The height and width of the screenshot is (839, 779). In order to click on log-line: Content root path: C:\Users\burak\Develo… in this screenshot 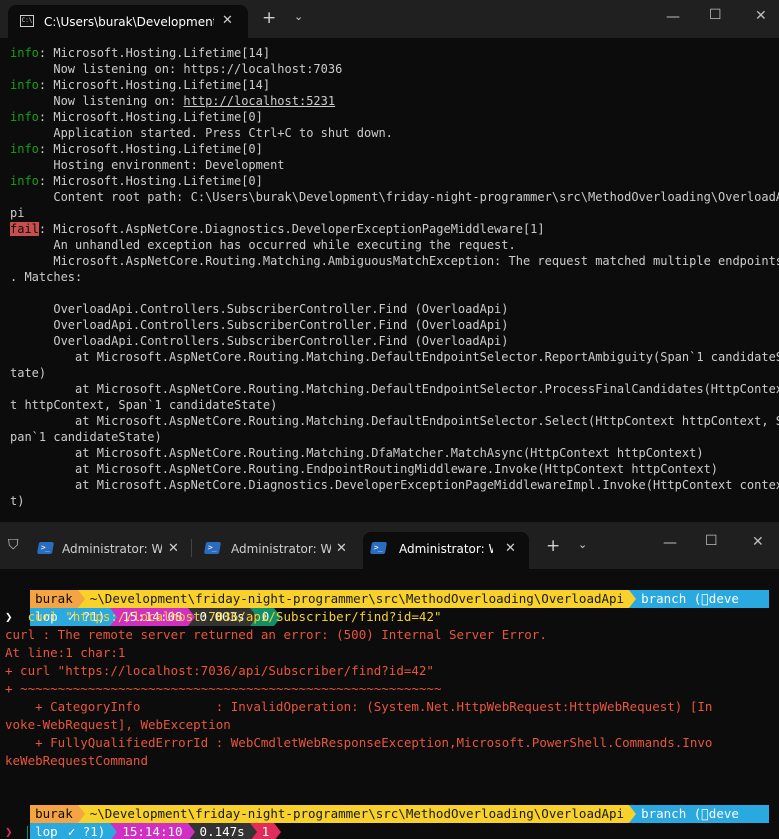, I will do `click(394, 197)`.